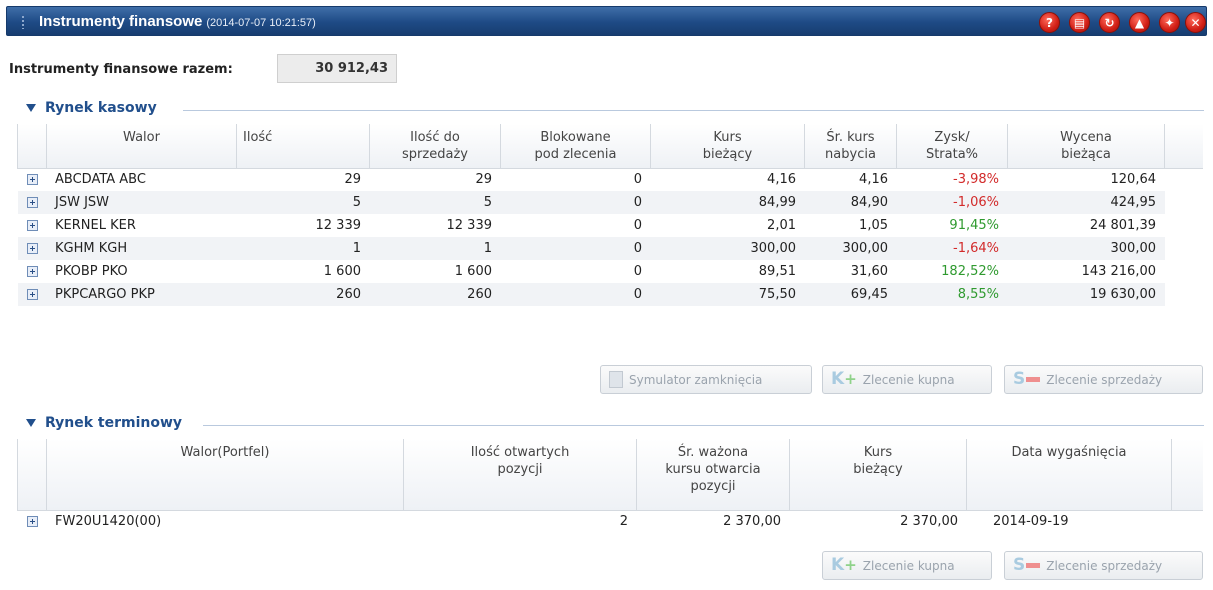  Describe the element at coordinates (844, 379) in the screenshot. I see `buy-icon: K+` at that location.